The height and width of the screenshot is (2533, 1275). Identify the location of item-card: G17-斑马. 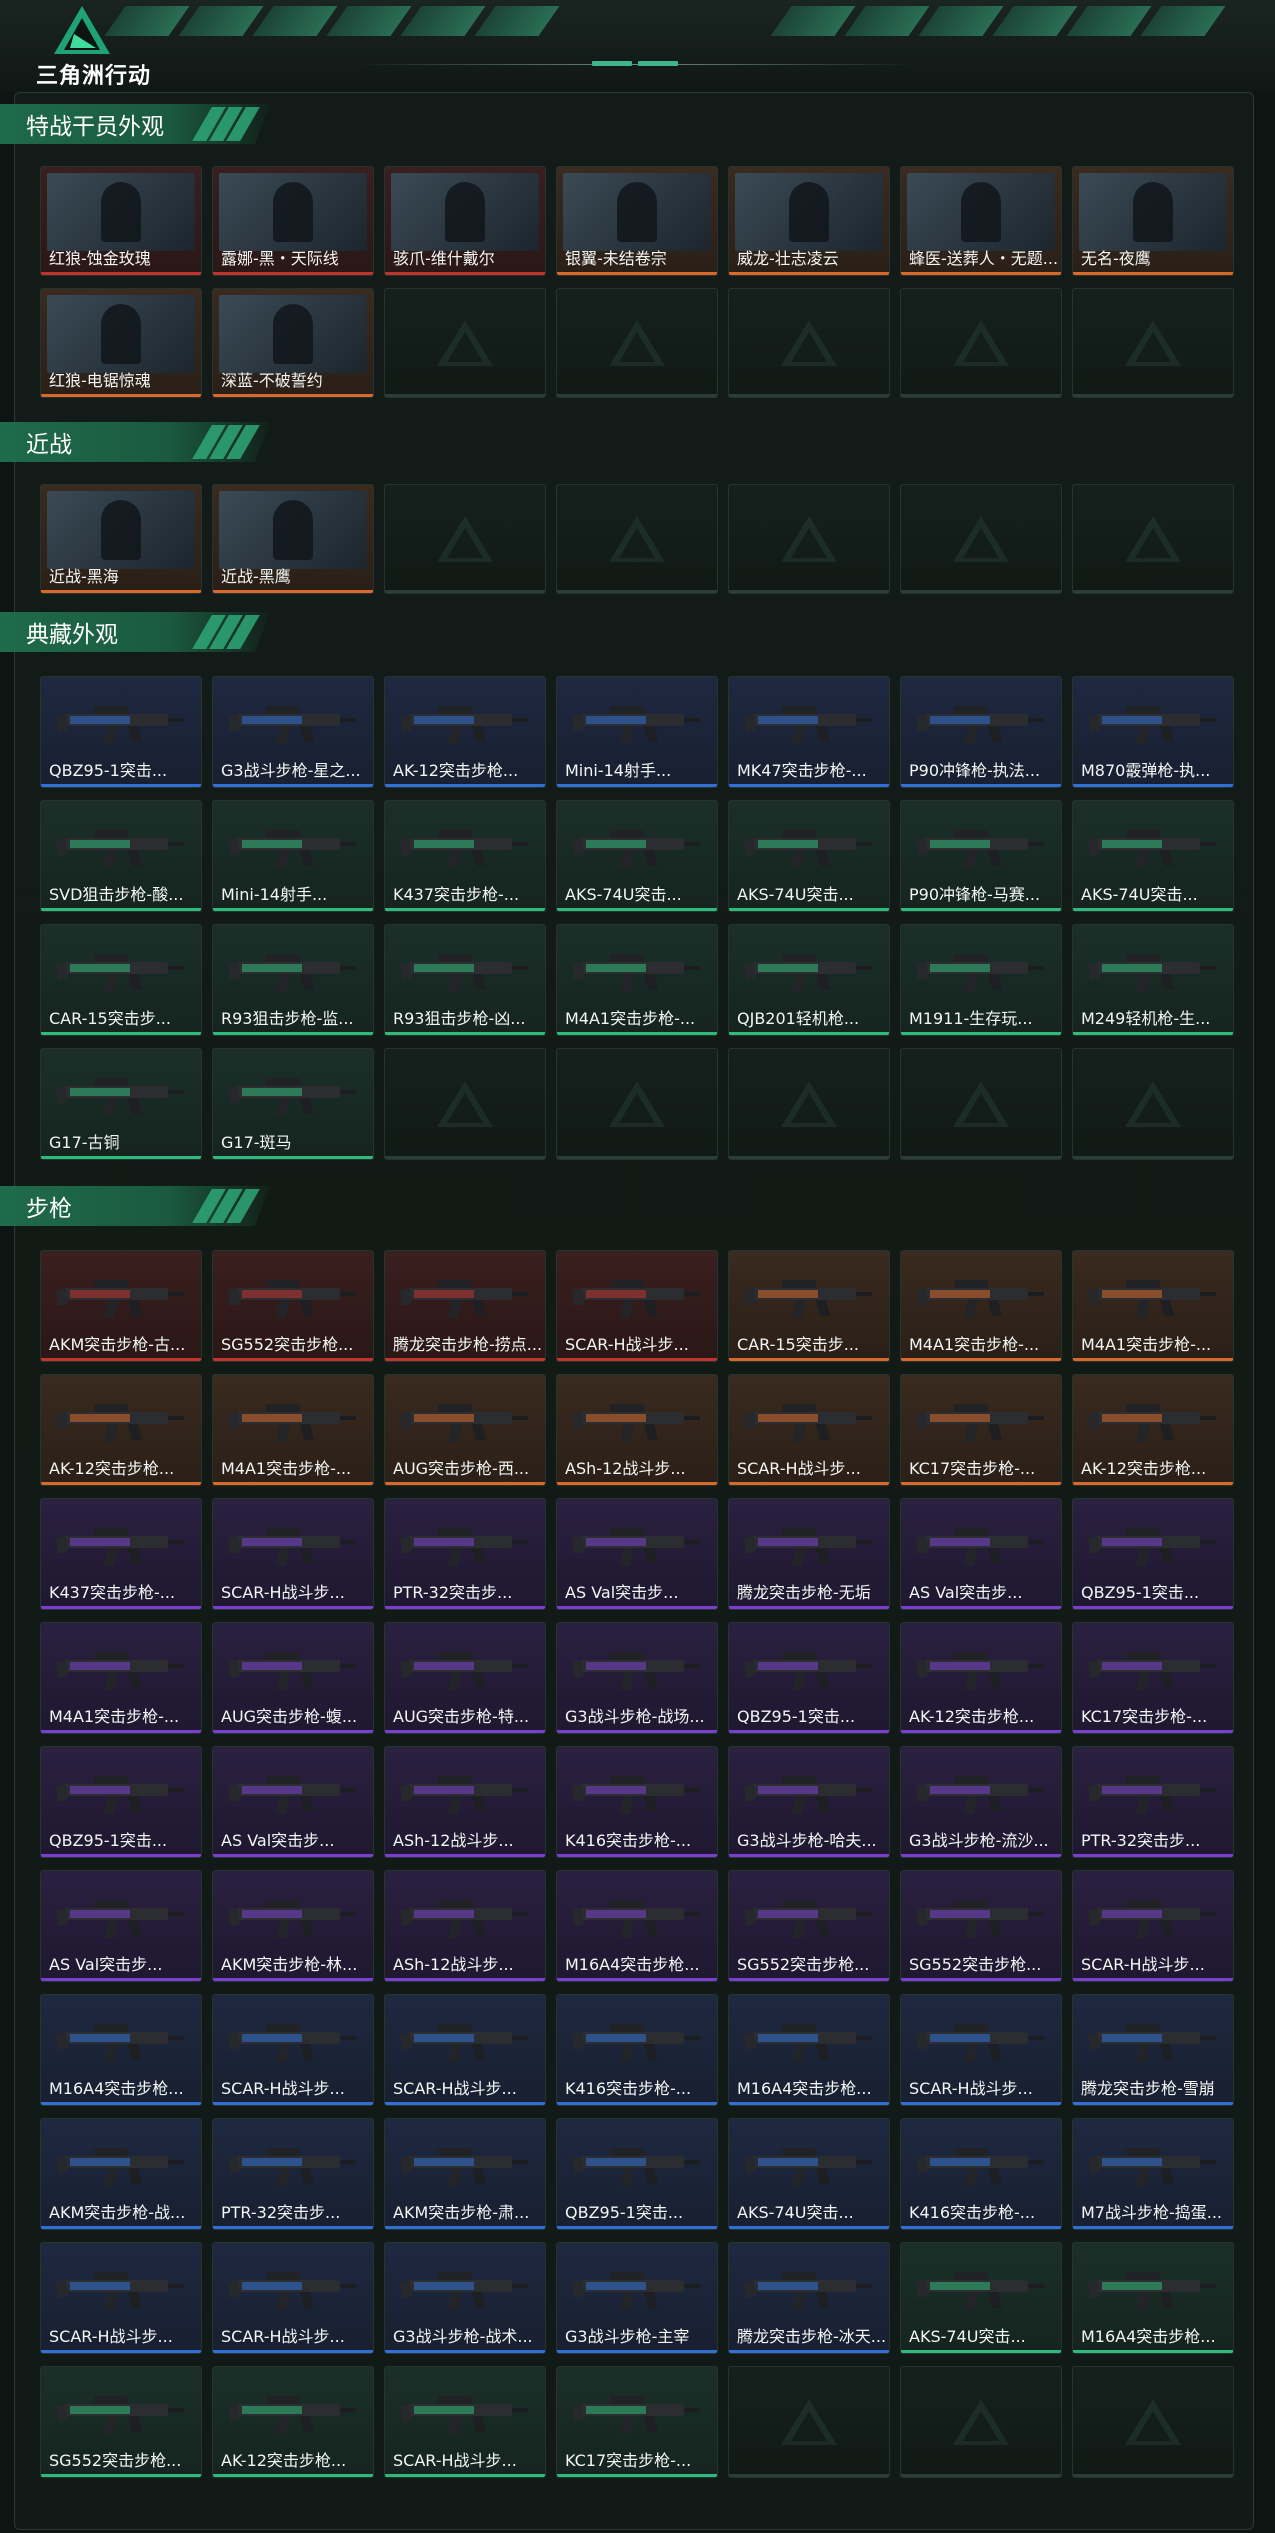
(293, 1104).